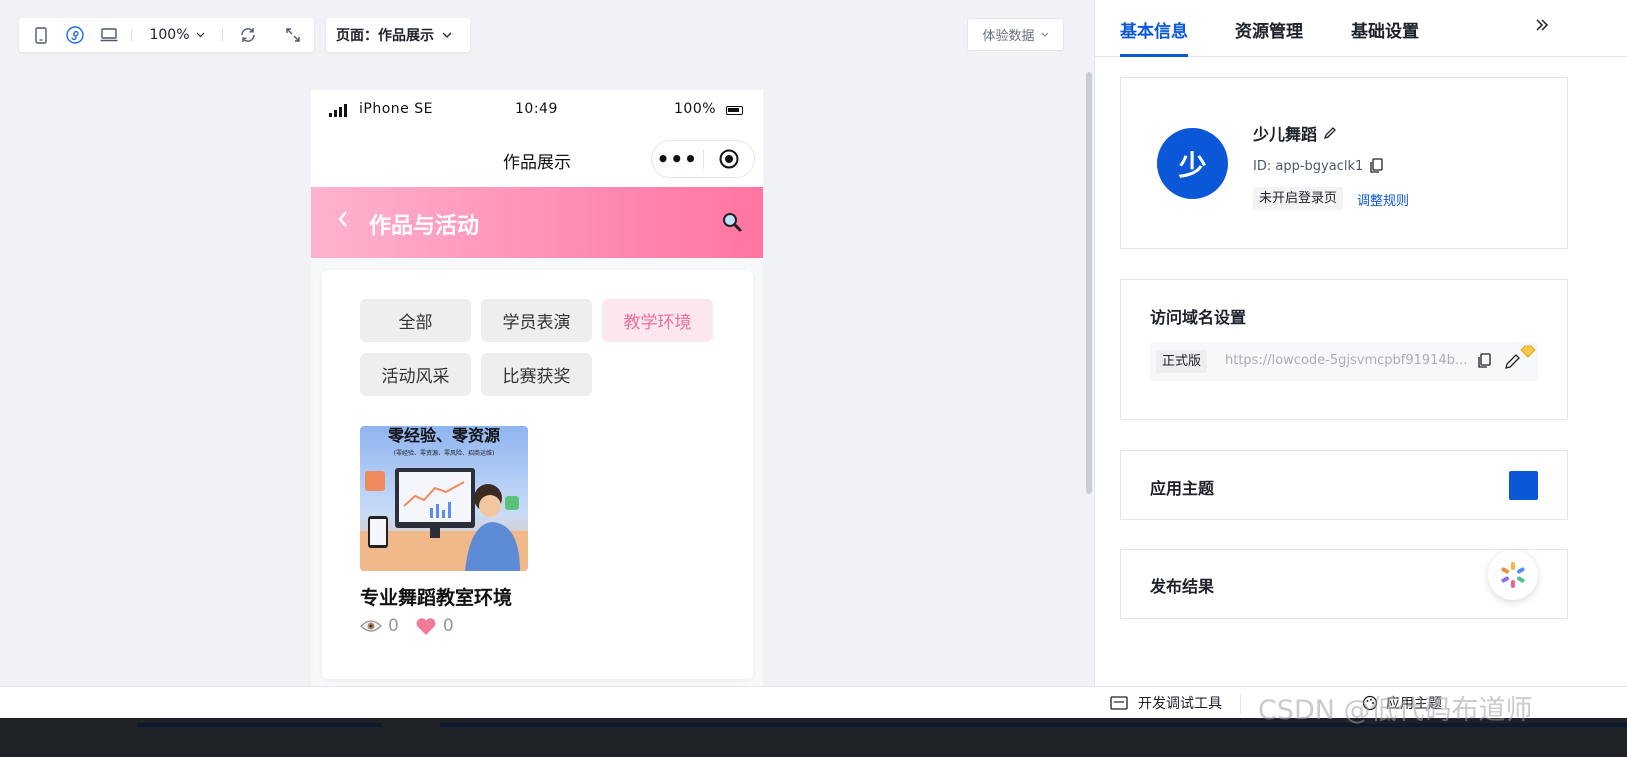  I want to click on panel-tabs: 基本信息 资源管理 基础设置, so click(1361, 28).